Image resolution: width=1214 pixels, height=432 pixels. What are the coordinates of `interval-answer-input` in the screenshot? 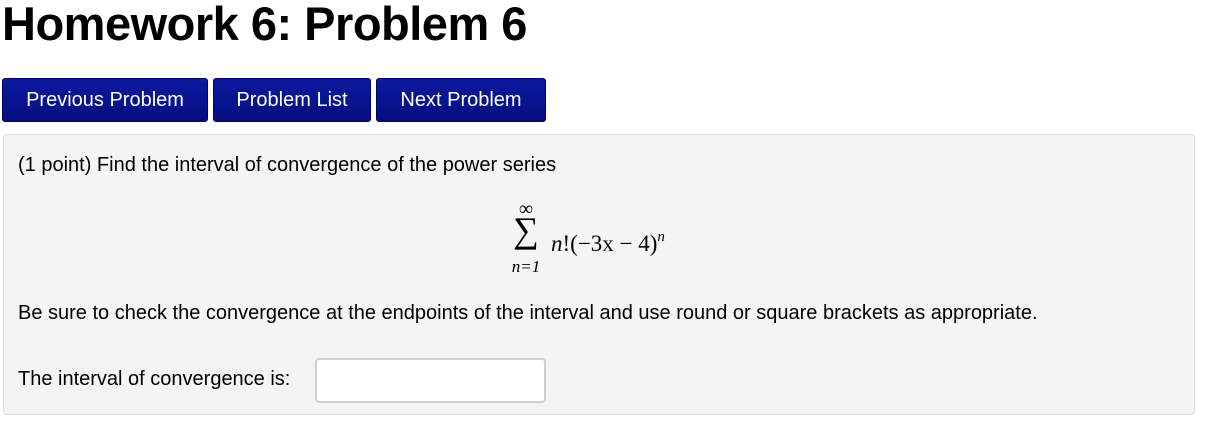 It's located at (430, 380).